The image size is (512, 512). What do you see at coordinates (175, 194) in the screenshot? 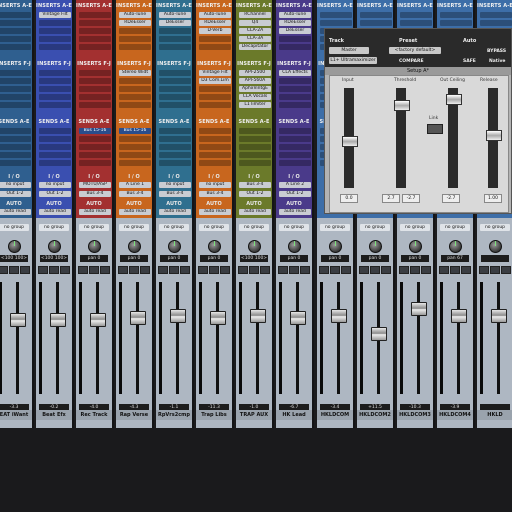
I see `output-selector: Bus 3-4` at bounding box center [175, 194].